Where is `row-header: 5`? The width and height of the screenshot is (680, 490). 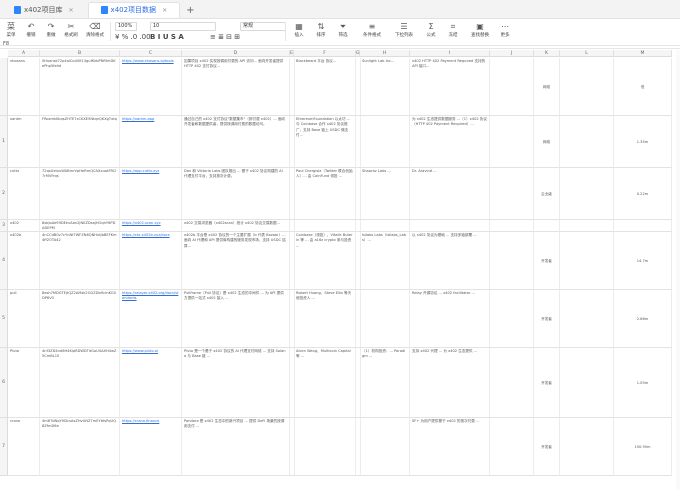
row-header: 5 is located at coordinates (4, 319).